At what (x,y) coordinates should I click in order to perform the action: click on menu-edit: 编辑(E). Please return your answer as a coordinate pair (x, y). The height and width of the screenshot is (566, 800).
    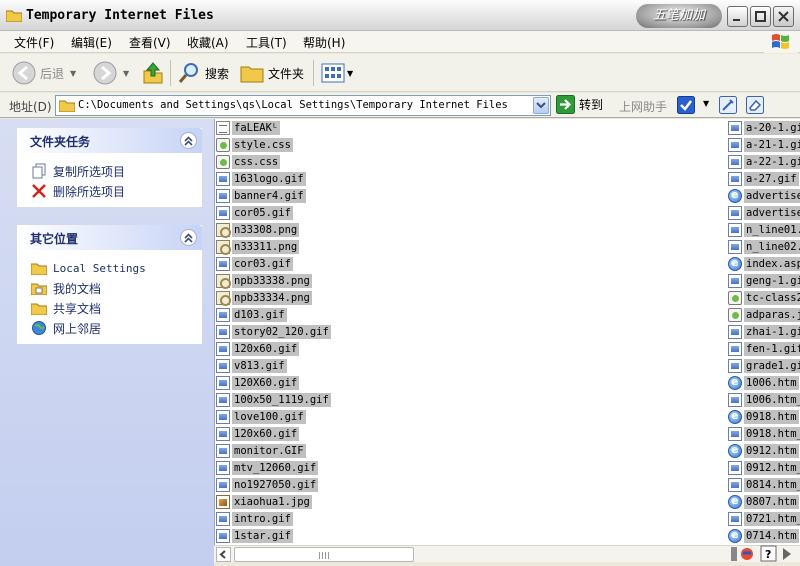
    Looking at the image, I should click on (91, 42).